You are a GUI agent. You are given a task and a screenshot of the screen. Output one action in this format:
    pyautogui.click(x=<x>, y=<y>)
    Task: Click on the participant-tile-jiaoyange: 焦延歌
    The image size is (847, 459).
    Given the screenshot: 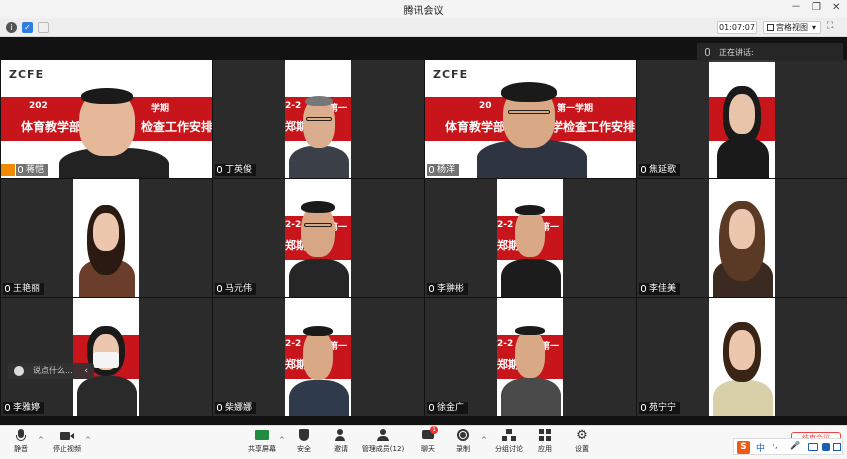 What is the action you would take?
    pyautogui.click(x=742, y=119)
    